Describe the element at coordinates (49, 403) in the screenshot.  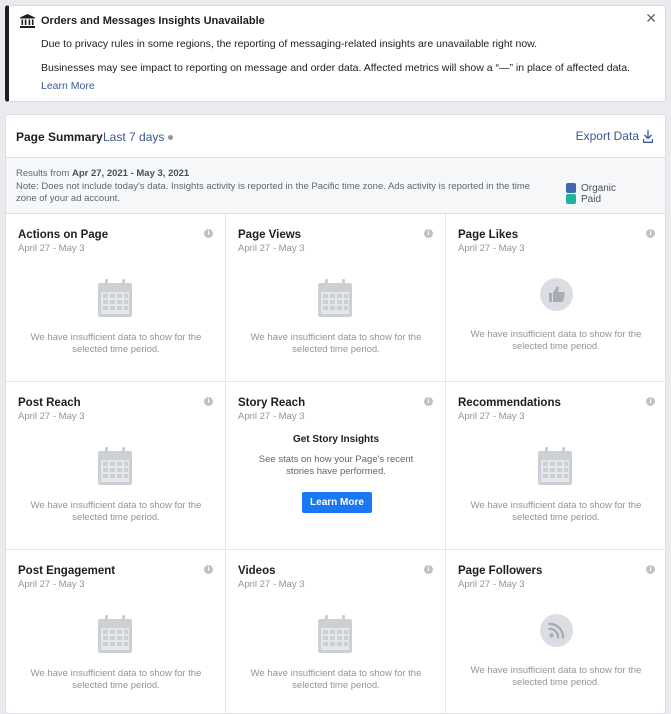
I see `card-title: Post Reach` at that location.